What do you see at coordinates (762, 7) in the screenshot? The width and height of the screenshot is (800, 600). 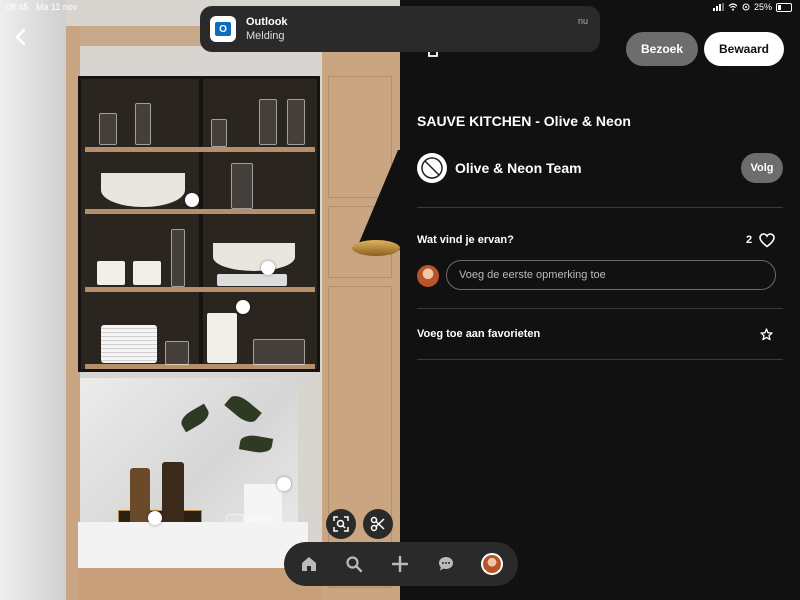 I see `battery-percent: 25%` at bounding box center [762, 7].